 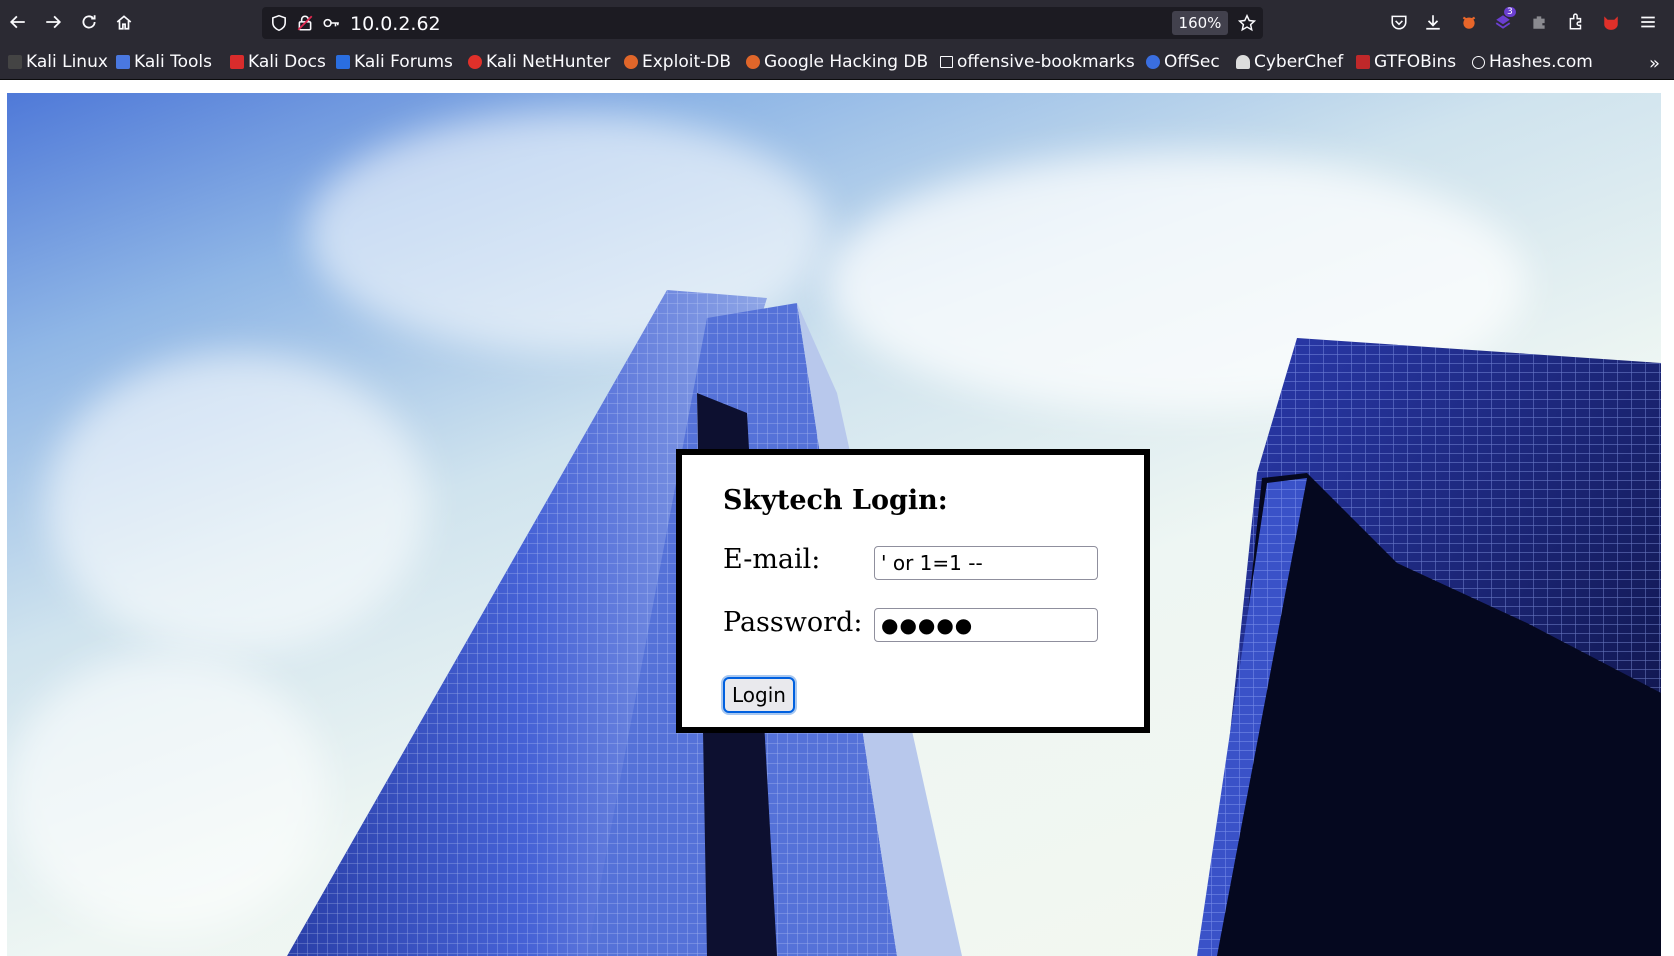 What do you see at coordinates (123, 62) in the screenshot?
I see `kali-tools-icon` at bounding box center [123, 62].